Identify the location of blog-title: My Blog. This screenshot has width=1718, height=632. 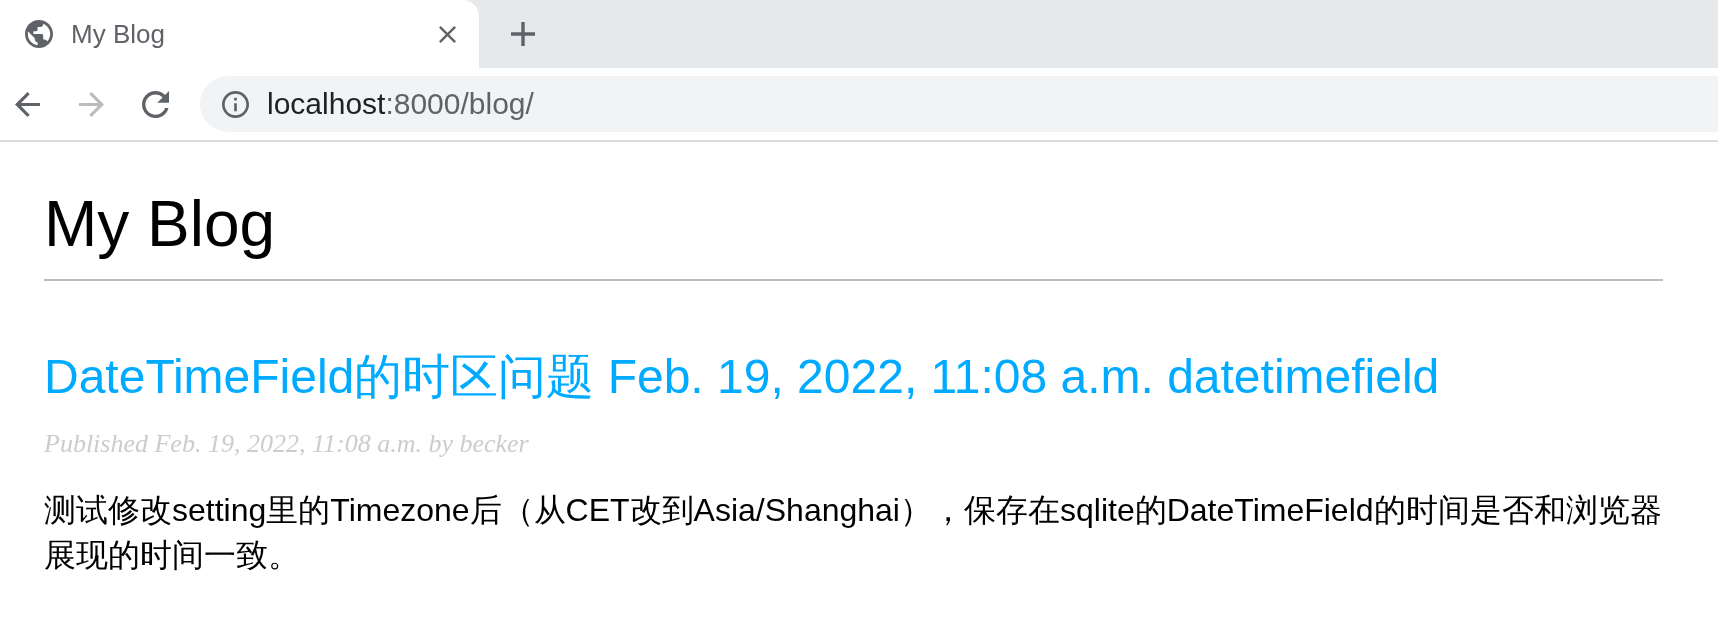
(160, 224).